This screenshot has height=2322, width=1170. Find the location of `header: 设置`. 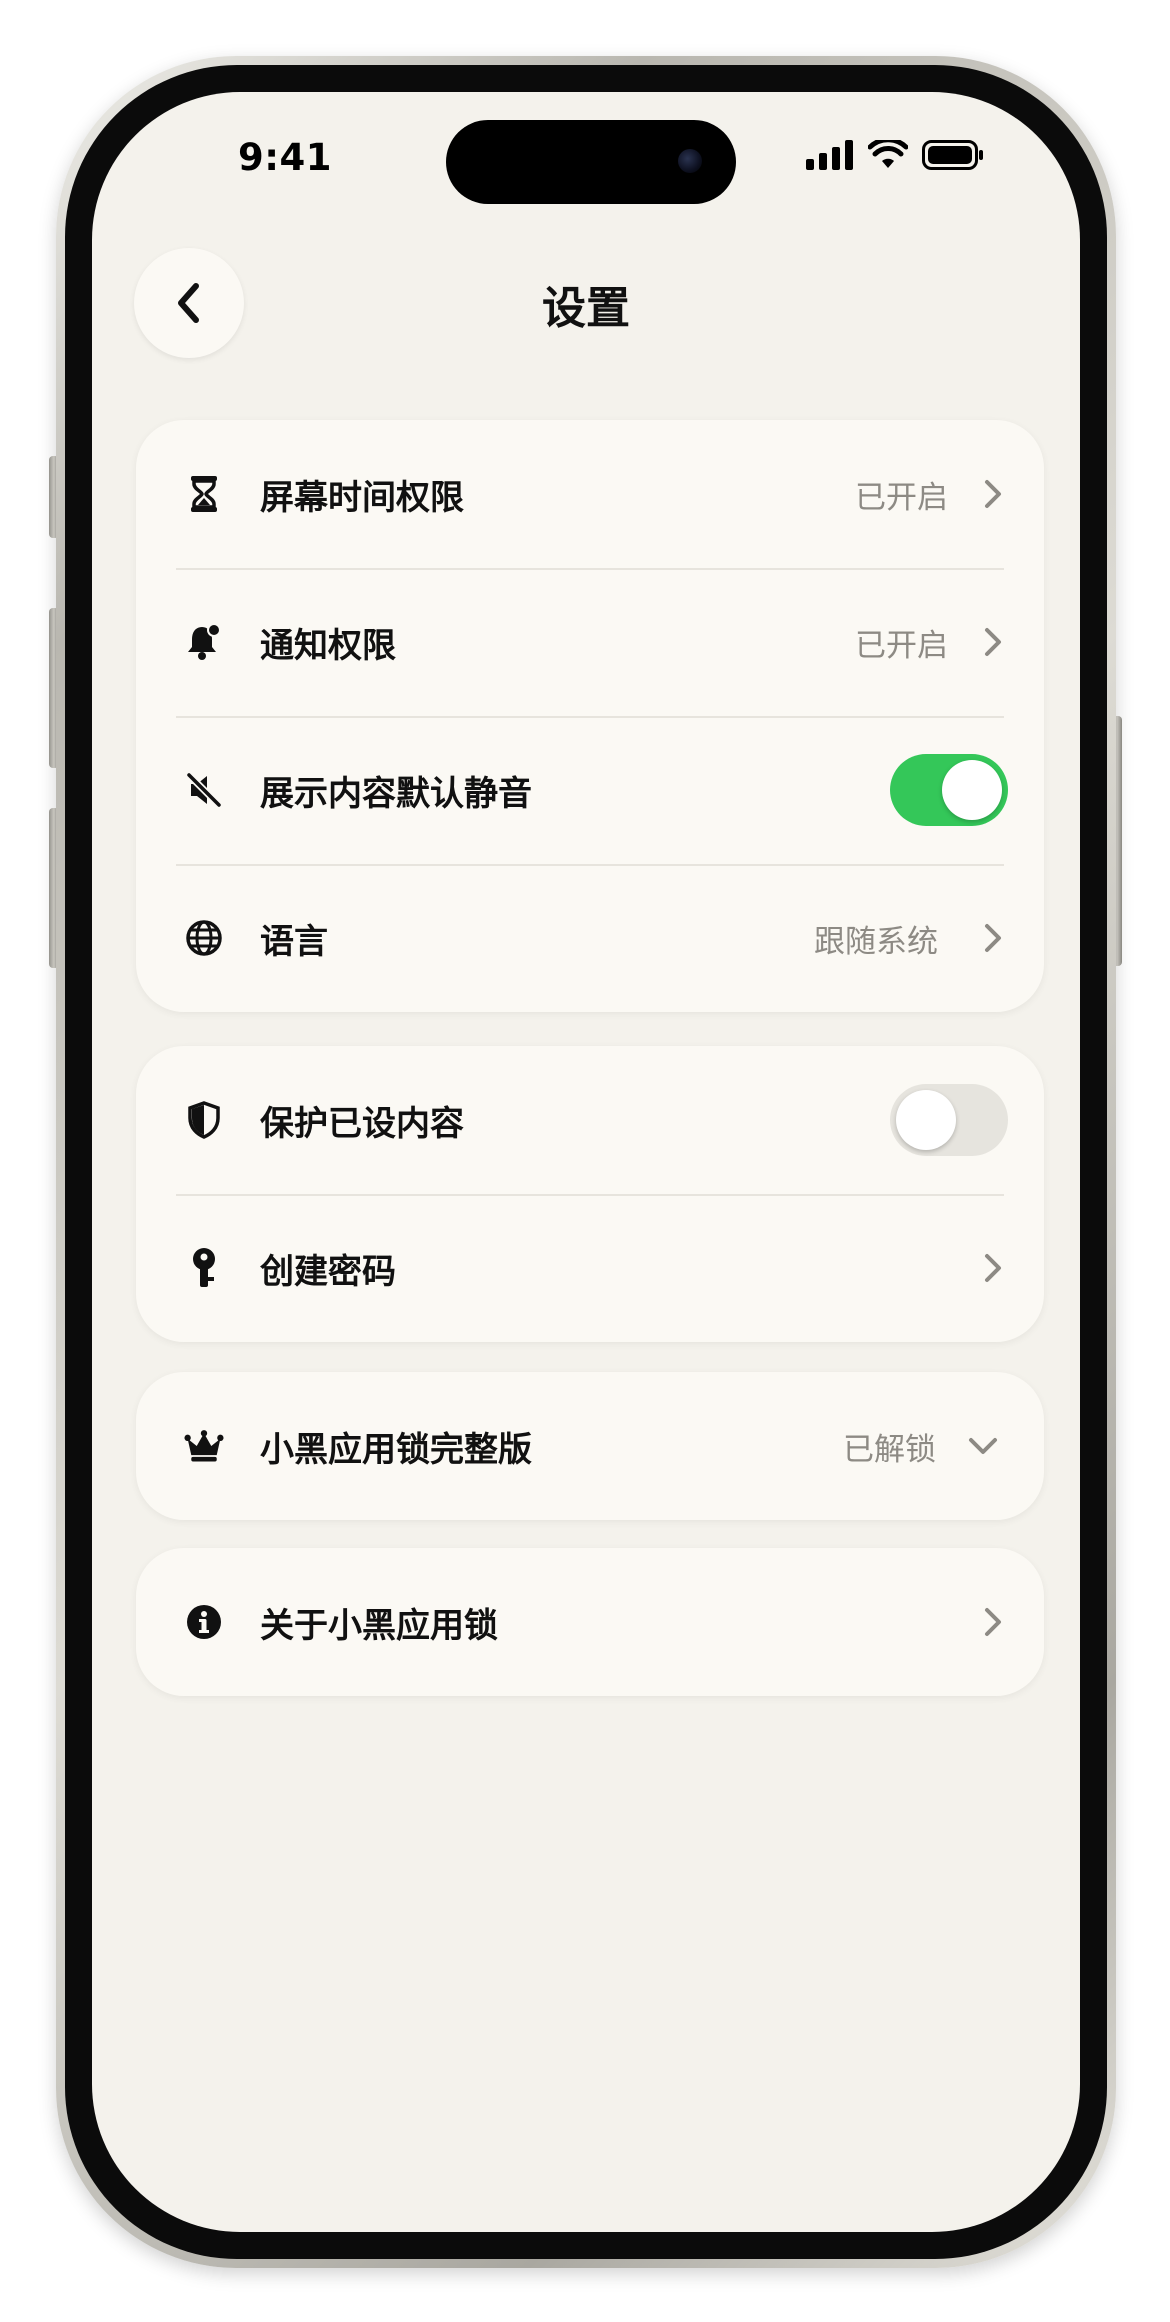

header: 设置 is located at coordinates (586, 302).